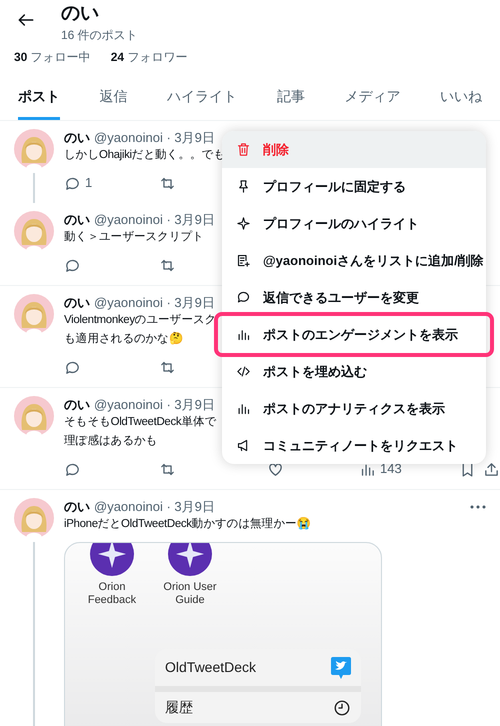 The width and height of the screenshot is (500, 726). What do you see at coordinates (354, 334) in the screenshot?
I see `menu-item: ポストのエンゲージメントを表示` at bounding box center [354, 334].